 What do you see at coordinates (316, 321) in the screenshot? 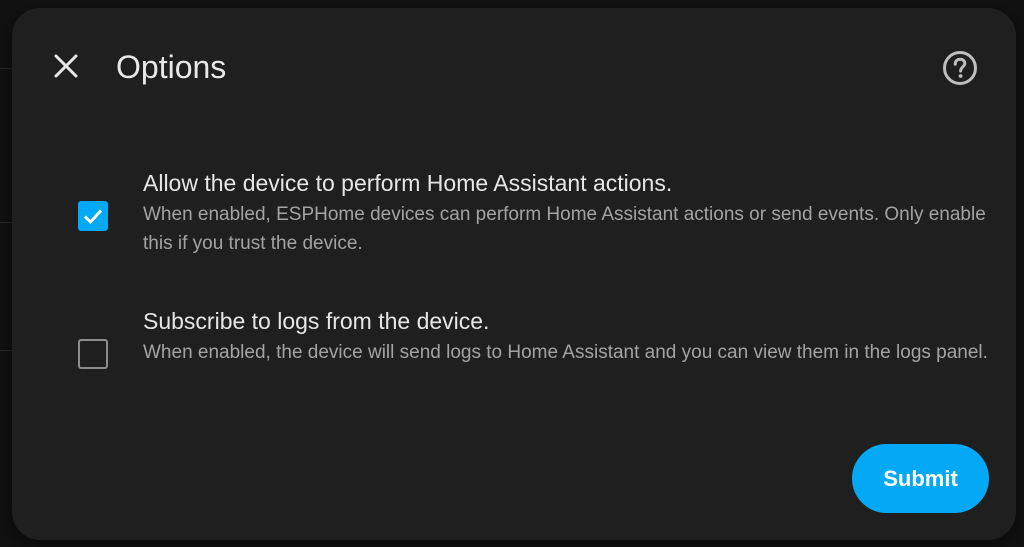
I see `subscribe-logs-label: Subscribe to logs from the device.` at bounding box center [316, 321].